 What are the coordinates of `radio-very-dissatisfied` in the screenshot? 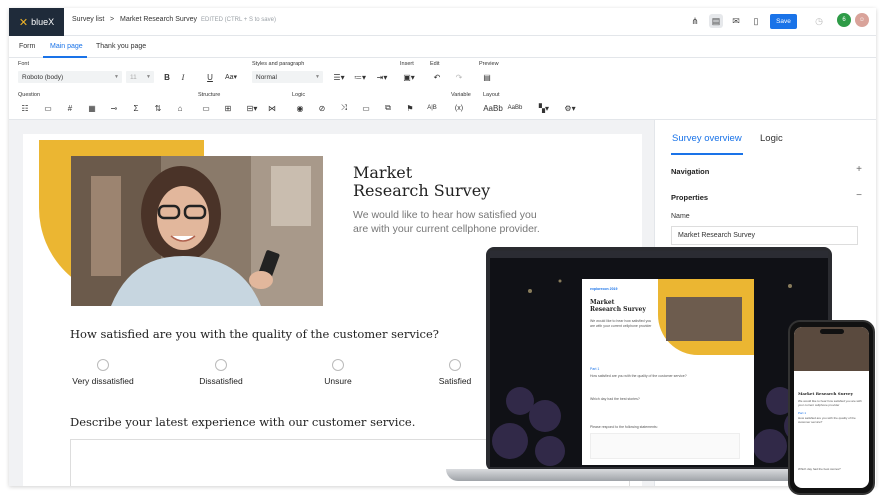 It's located at (103, 365).